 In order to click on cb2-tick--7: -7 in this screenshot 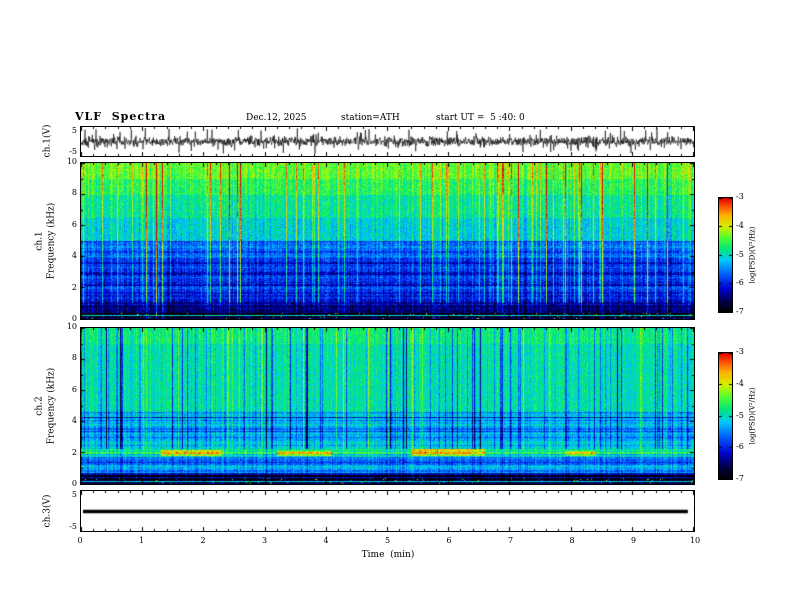, I will do `click(740, 478)`.